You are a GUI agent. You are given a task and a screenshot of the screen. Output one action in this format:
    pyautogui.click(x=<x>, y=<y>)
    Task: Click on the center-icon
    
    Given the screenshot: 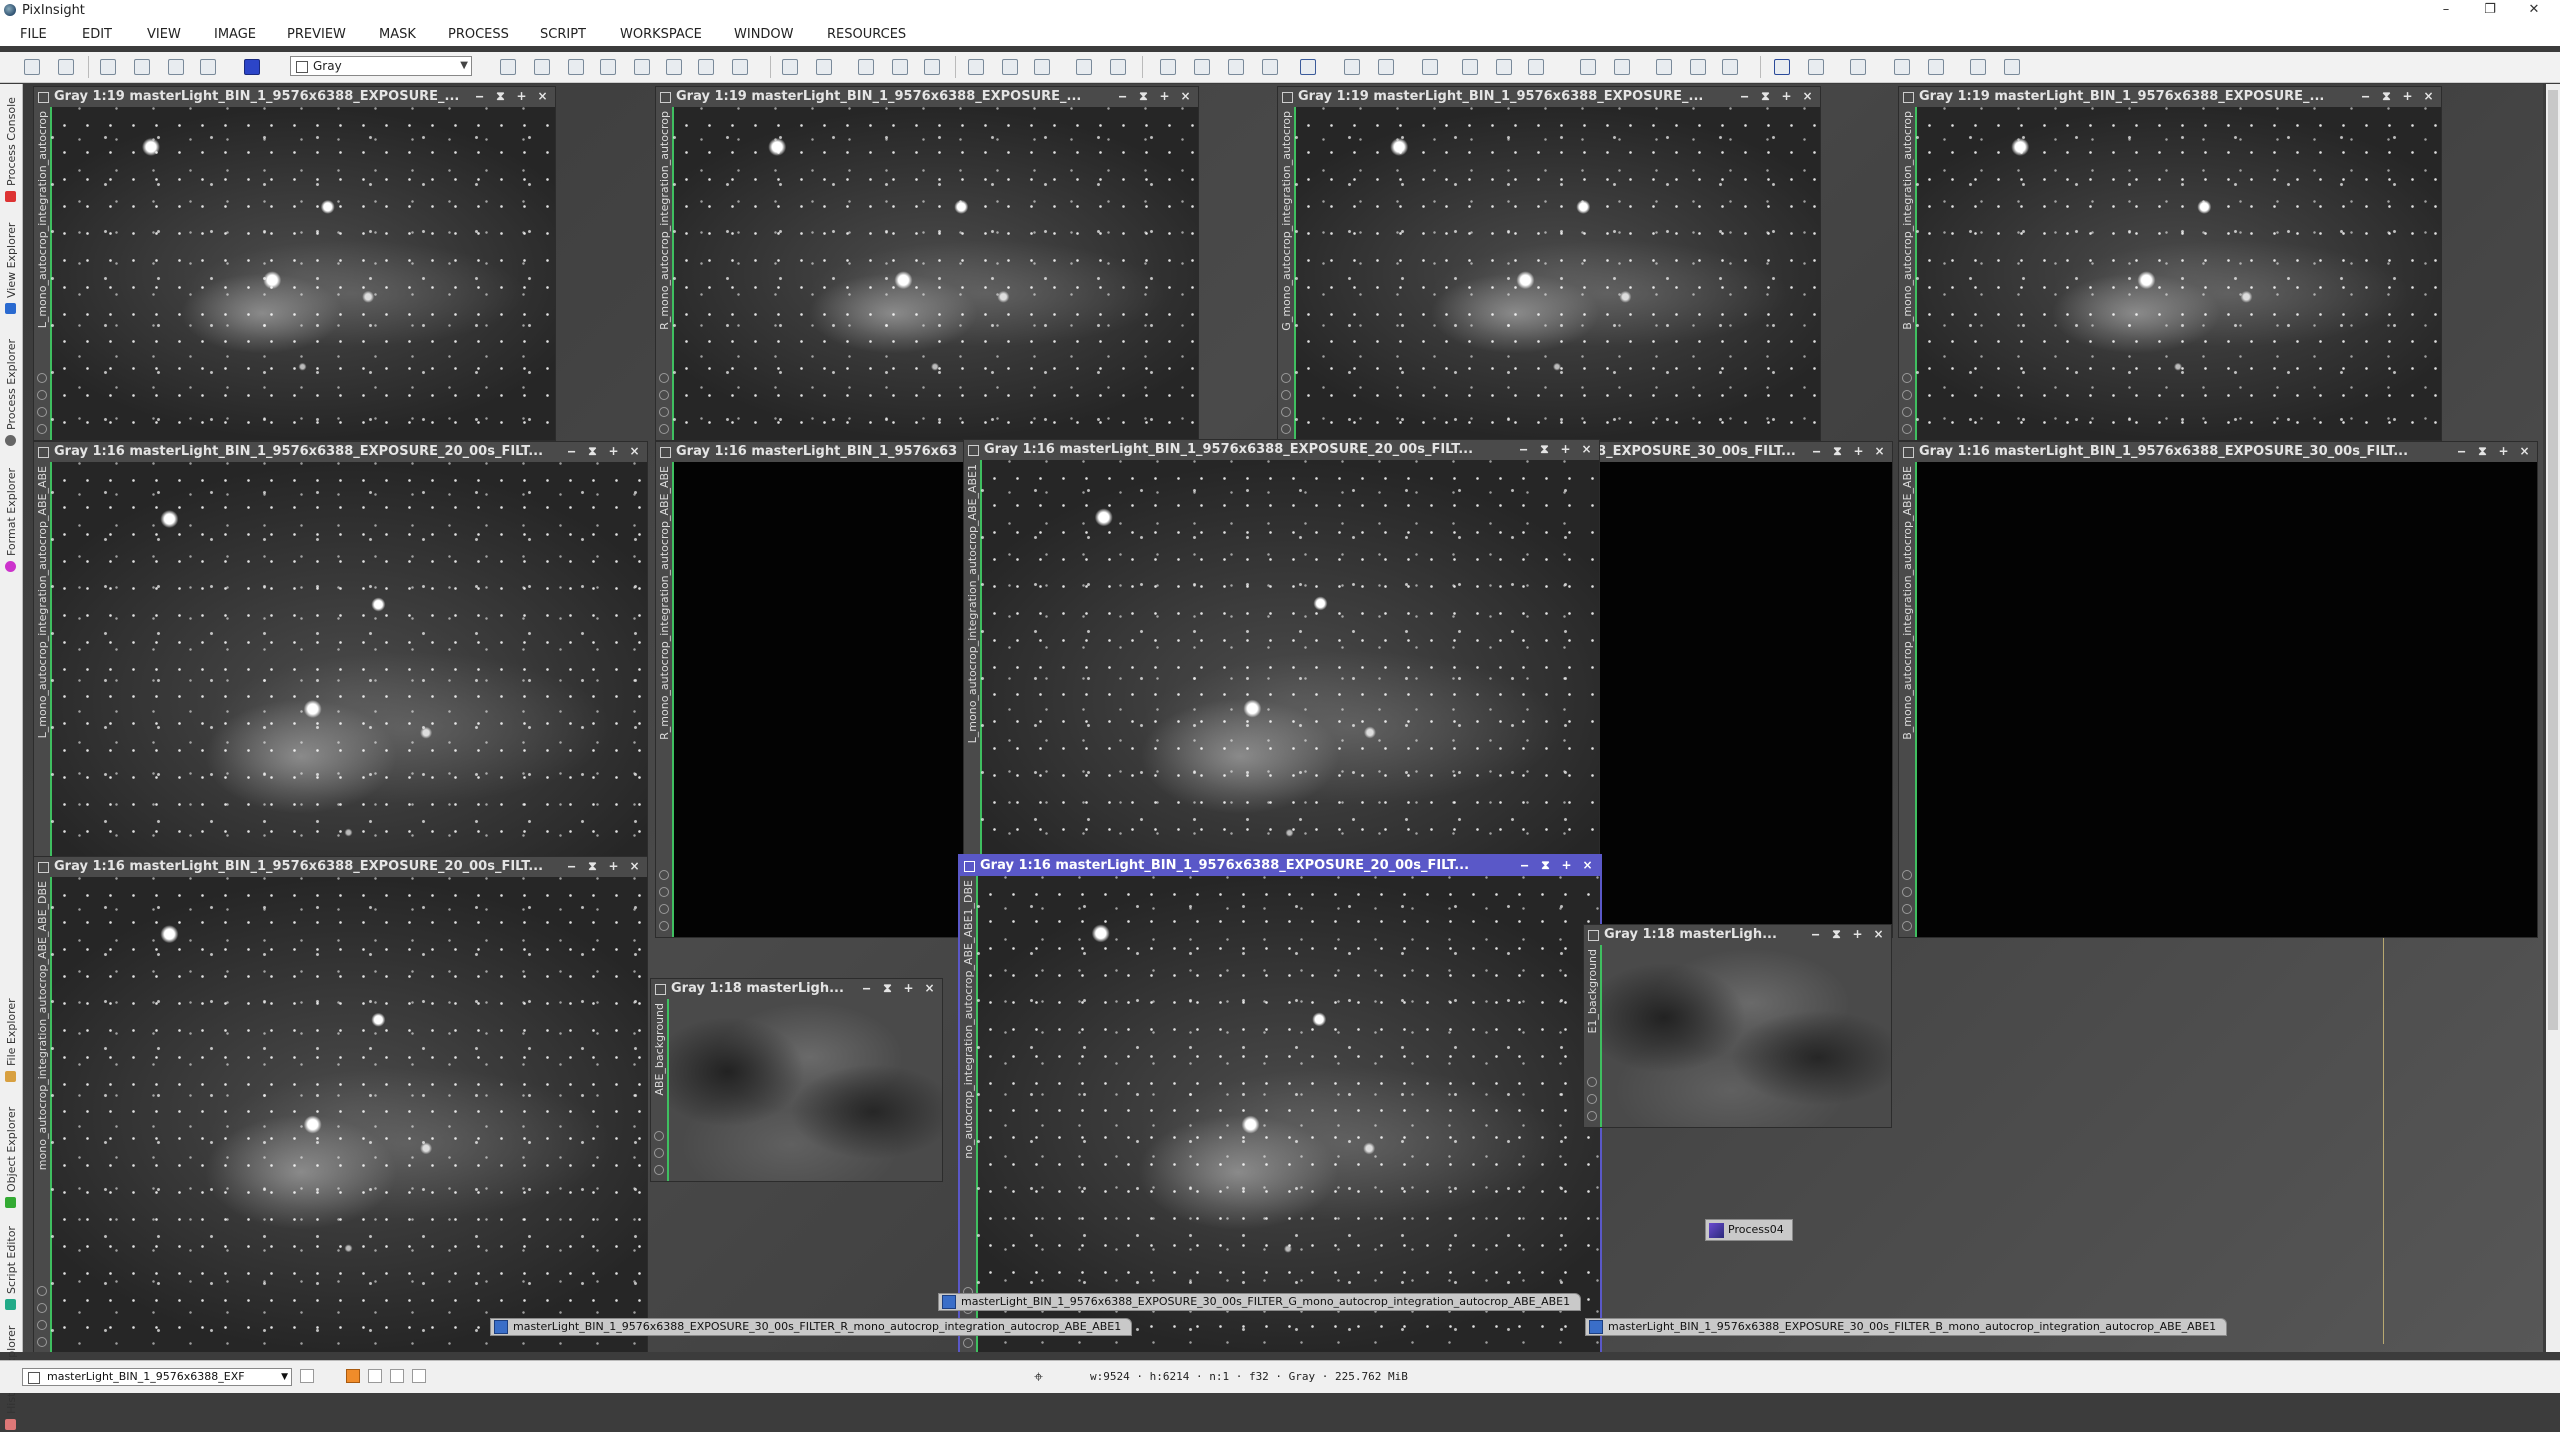 What is the action you would take?
    pyautogui.click(x=608, y=67)
    